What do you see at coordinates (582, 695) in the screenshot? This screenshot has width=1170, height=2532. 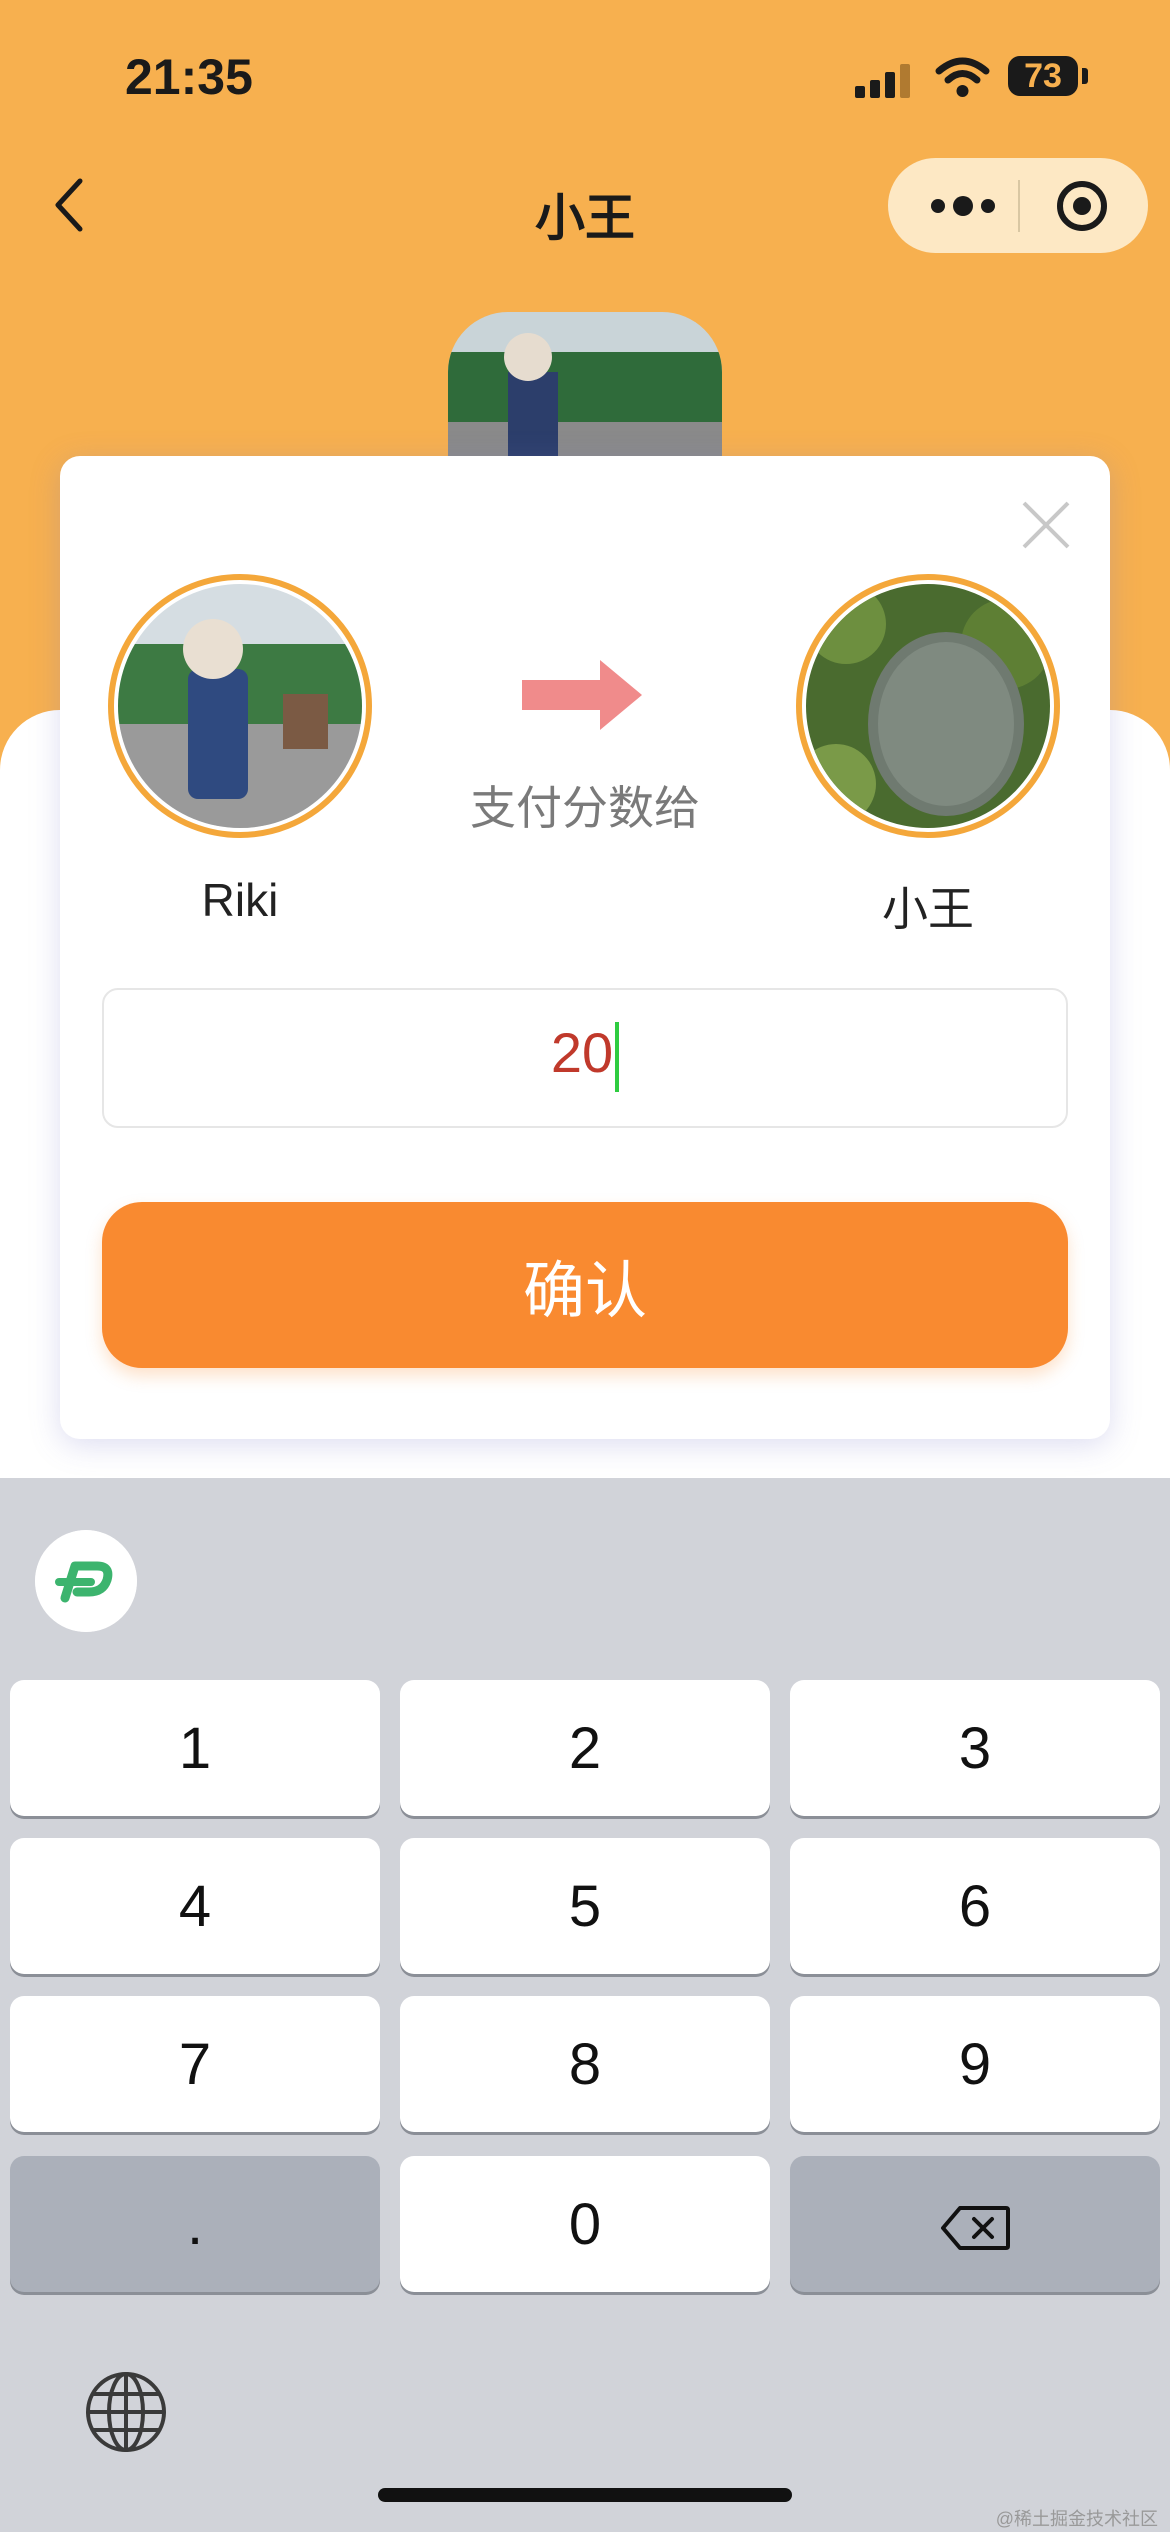 I see `arrow-right-icon` at bounding box center [582, 695].